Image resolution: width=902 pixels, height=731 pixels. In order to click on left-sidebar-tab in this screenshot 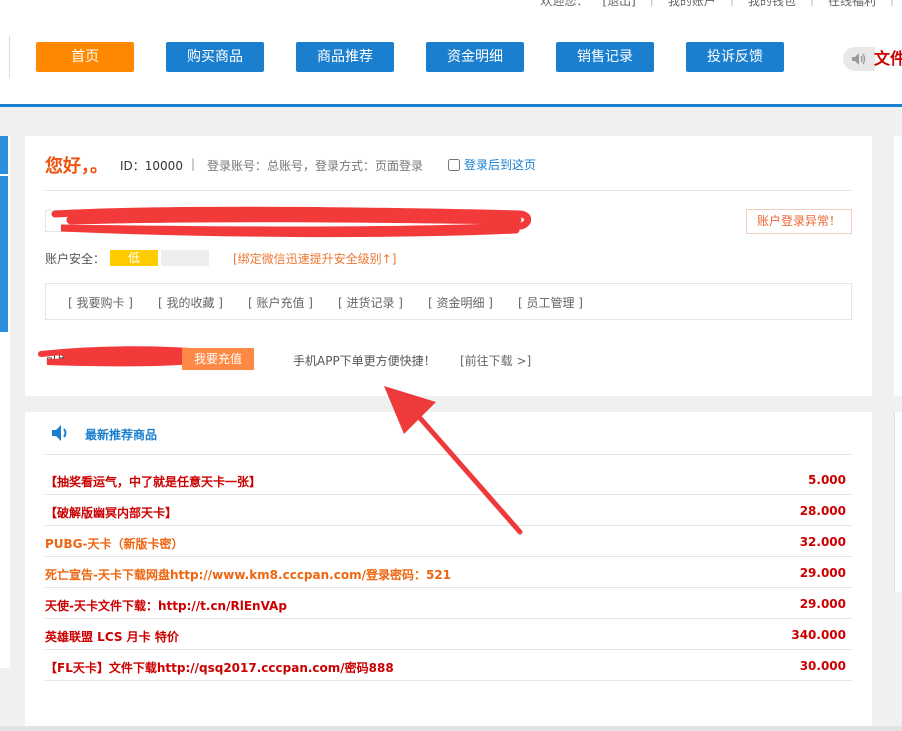, I will do `click(4, 234)`.